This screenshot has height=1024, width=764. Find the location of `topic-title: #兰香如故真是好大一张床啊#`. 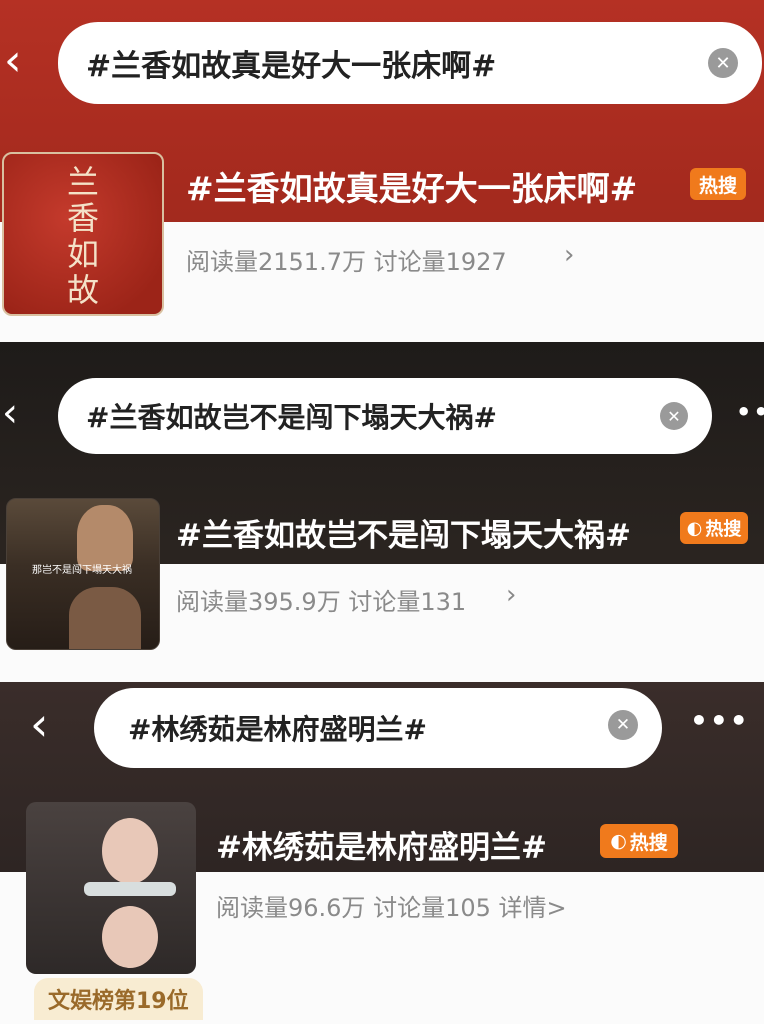

topic-title: #兰香如故真是好大一张床啊# is located at coordinates (411, 186).